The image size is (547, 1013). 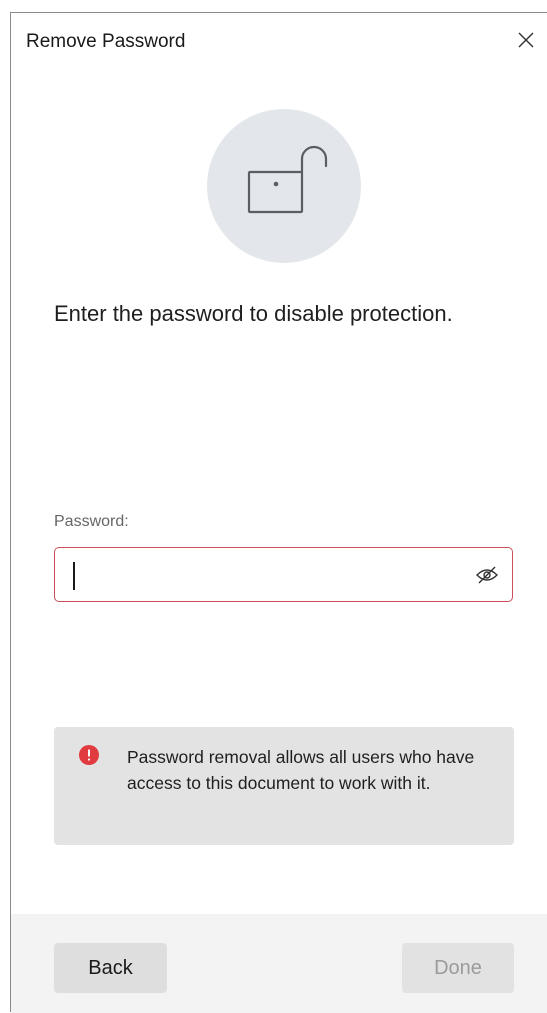 I want to click on dialog-title: Remove Password, so click(x=106, y=41).